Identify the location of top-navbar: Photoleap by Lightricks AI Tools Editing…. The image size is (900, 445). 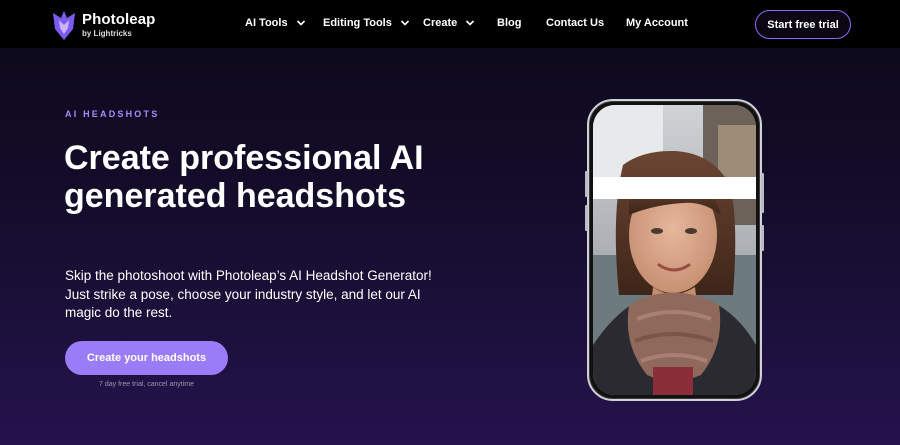
(450, 24).